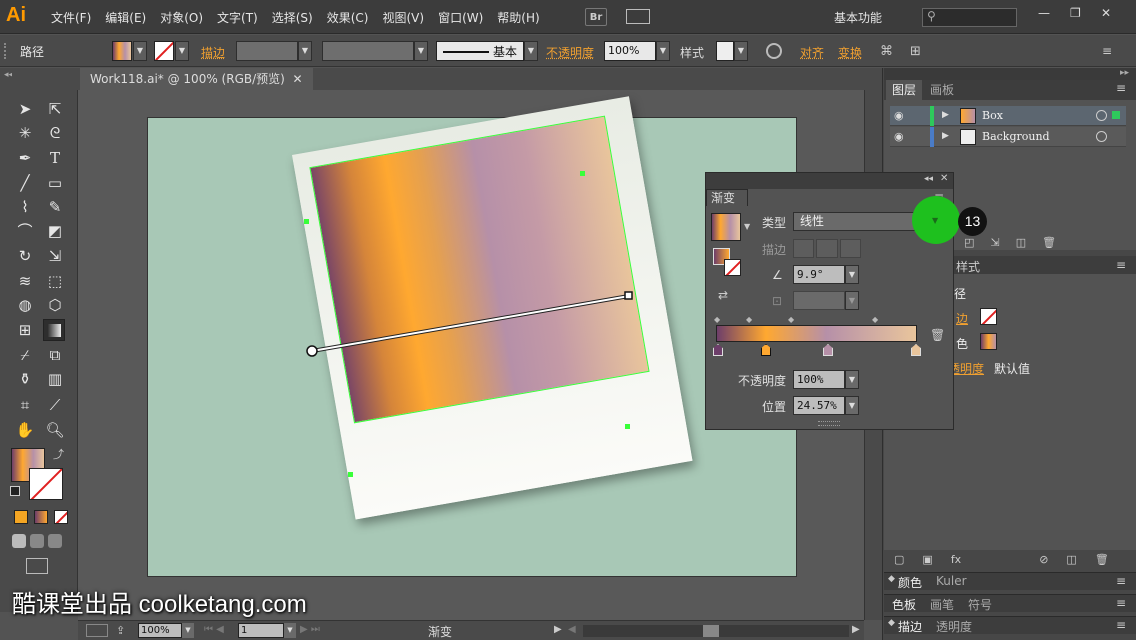 This screenshot has height=640, width=1136. Describe the element at coordinates (71, 17) in the screenshot. I see `menu-file: 文件(F)` at that location.